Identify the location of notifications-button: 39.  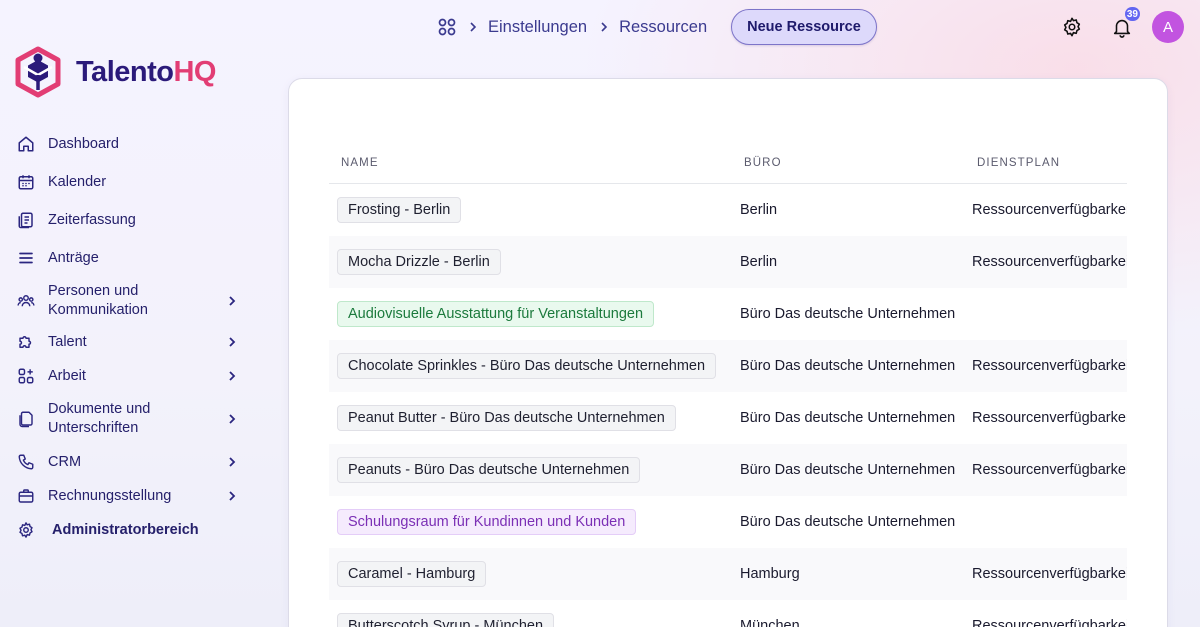
(1123, 25).